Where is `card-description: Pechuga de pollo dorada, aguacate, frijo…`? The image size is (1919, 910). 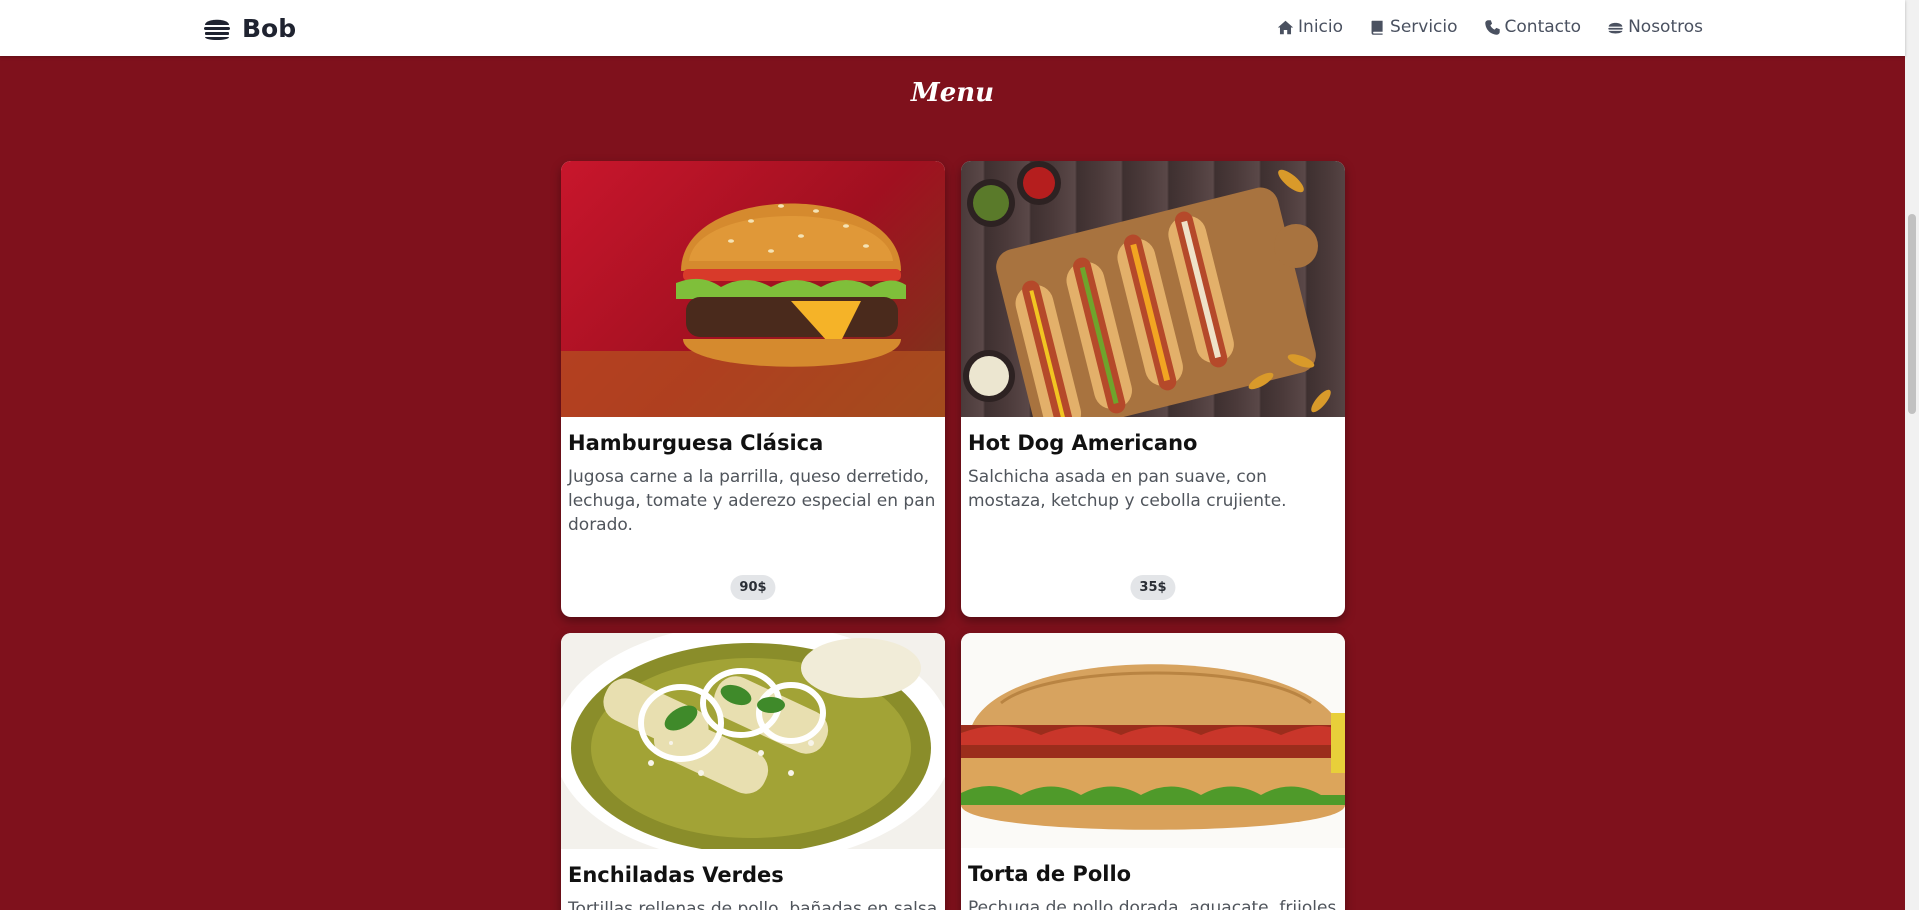 card-description: Pechuga de pollo dorada, aguacate, frijo… is located at coordinates (1152, 904).